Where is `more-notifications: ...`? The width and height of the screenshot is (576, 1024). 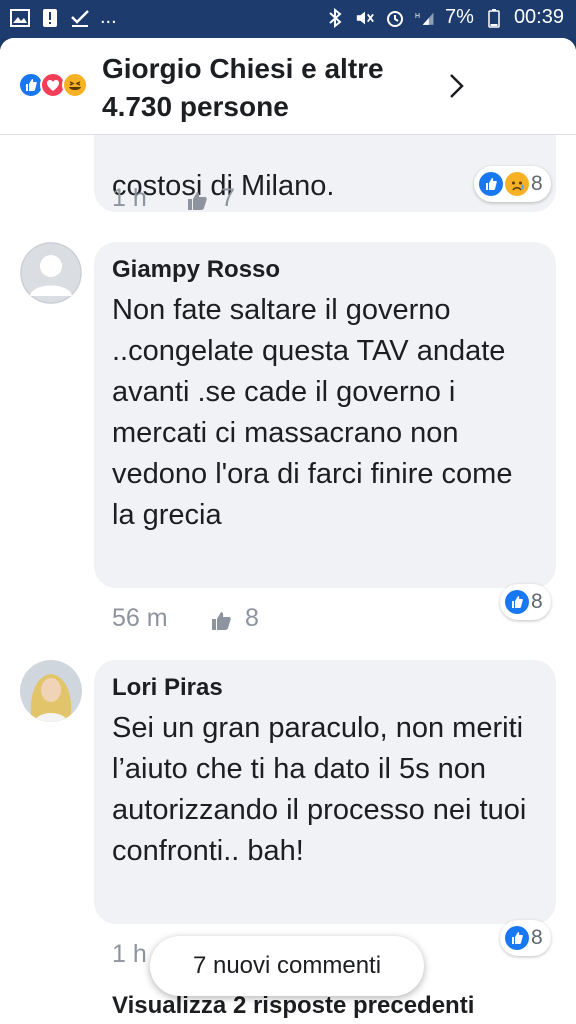
more-notifications: ... is located at coordinates (108, 17).